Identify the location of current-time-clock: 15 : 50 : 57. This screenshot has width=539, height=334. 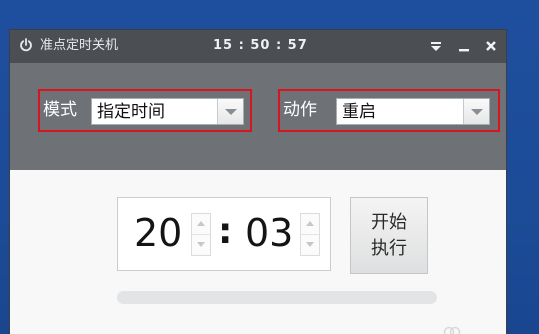
(260, 45).